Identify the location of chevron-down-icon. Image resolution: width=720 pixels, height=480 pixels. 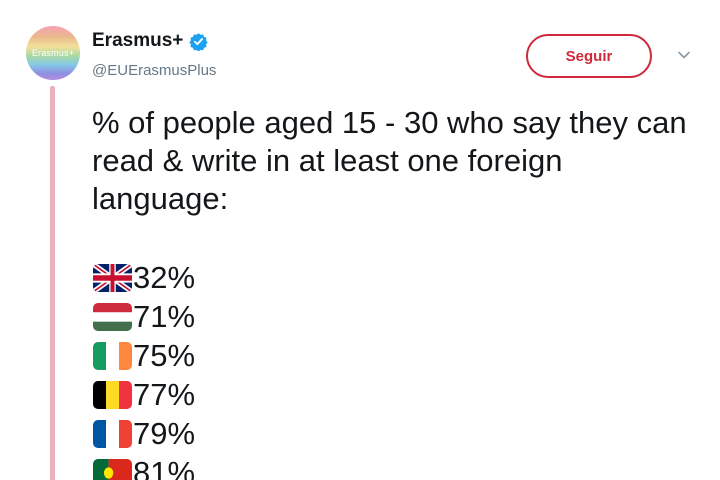
(684, 55).